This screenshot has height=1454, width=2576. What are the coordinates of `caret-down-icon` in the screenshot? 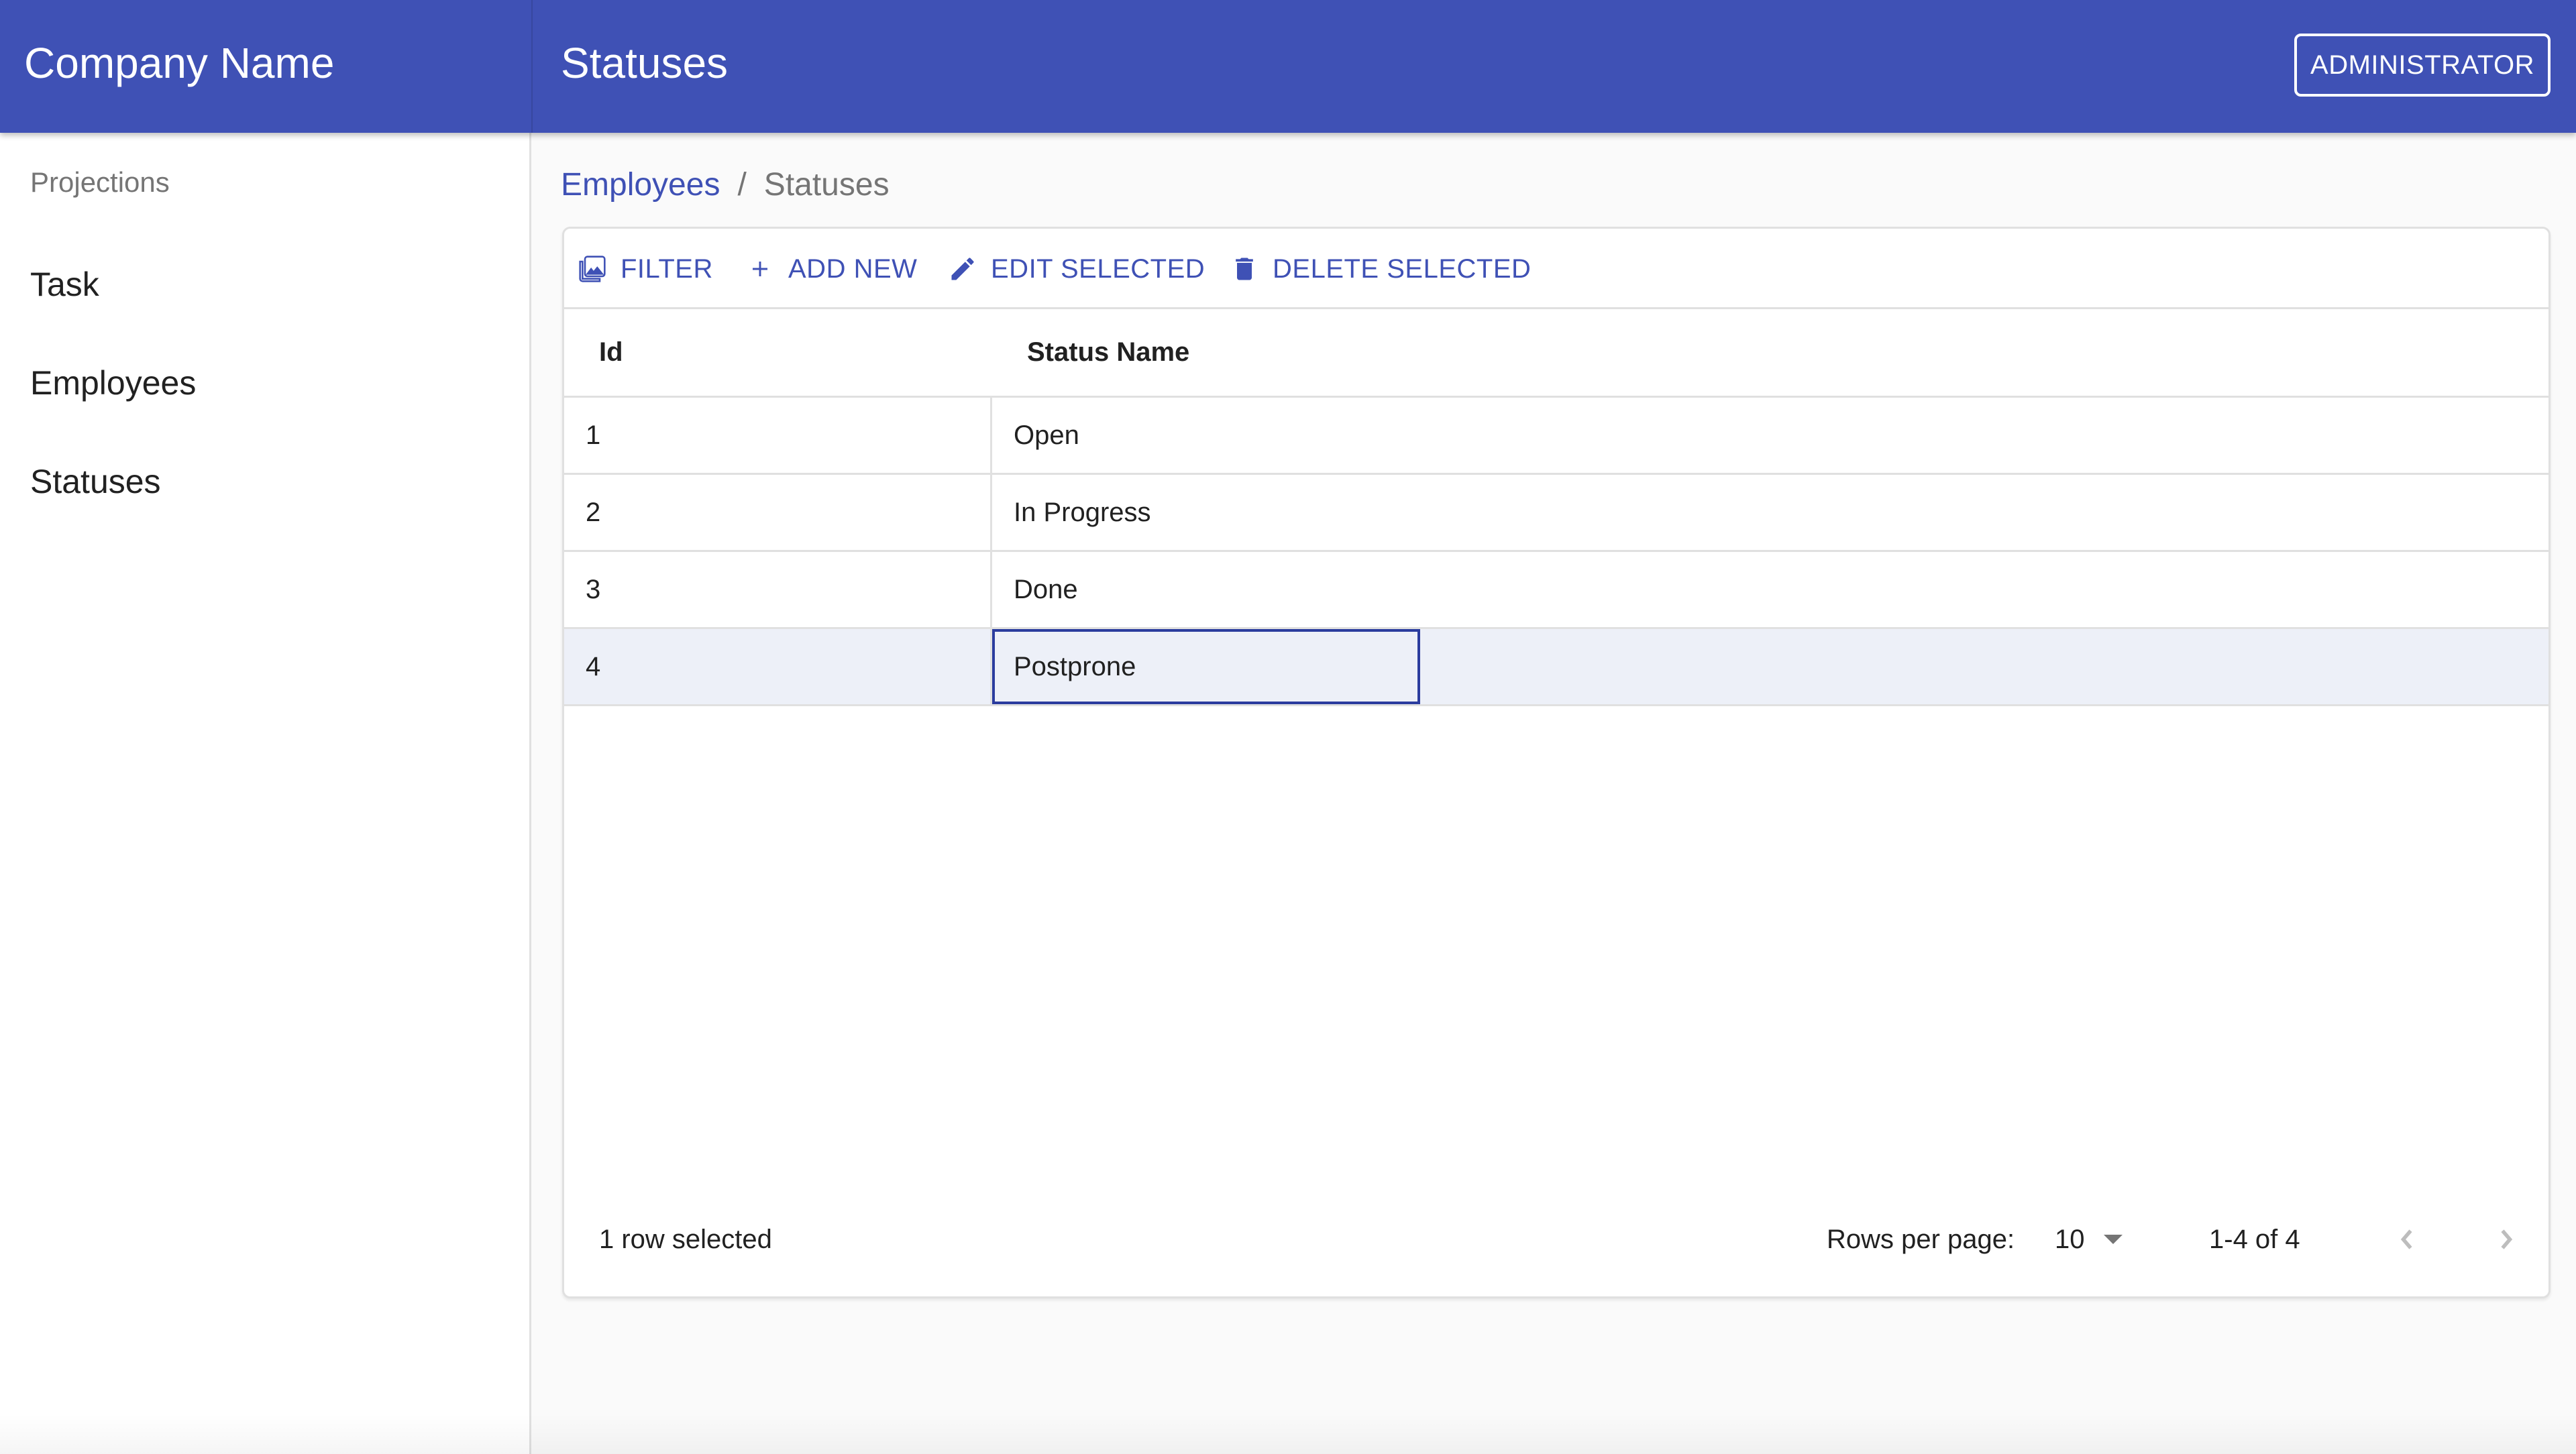 It's located at (2113, 1239).